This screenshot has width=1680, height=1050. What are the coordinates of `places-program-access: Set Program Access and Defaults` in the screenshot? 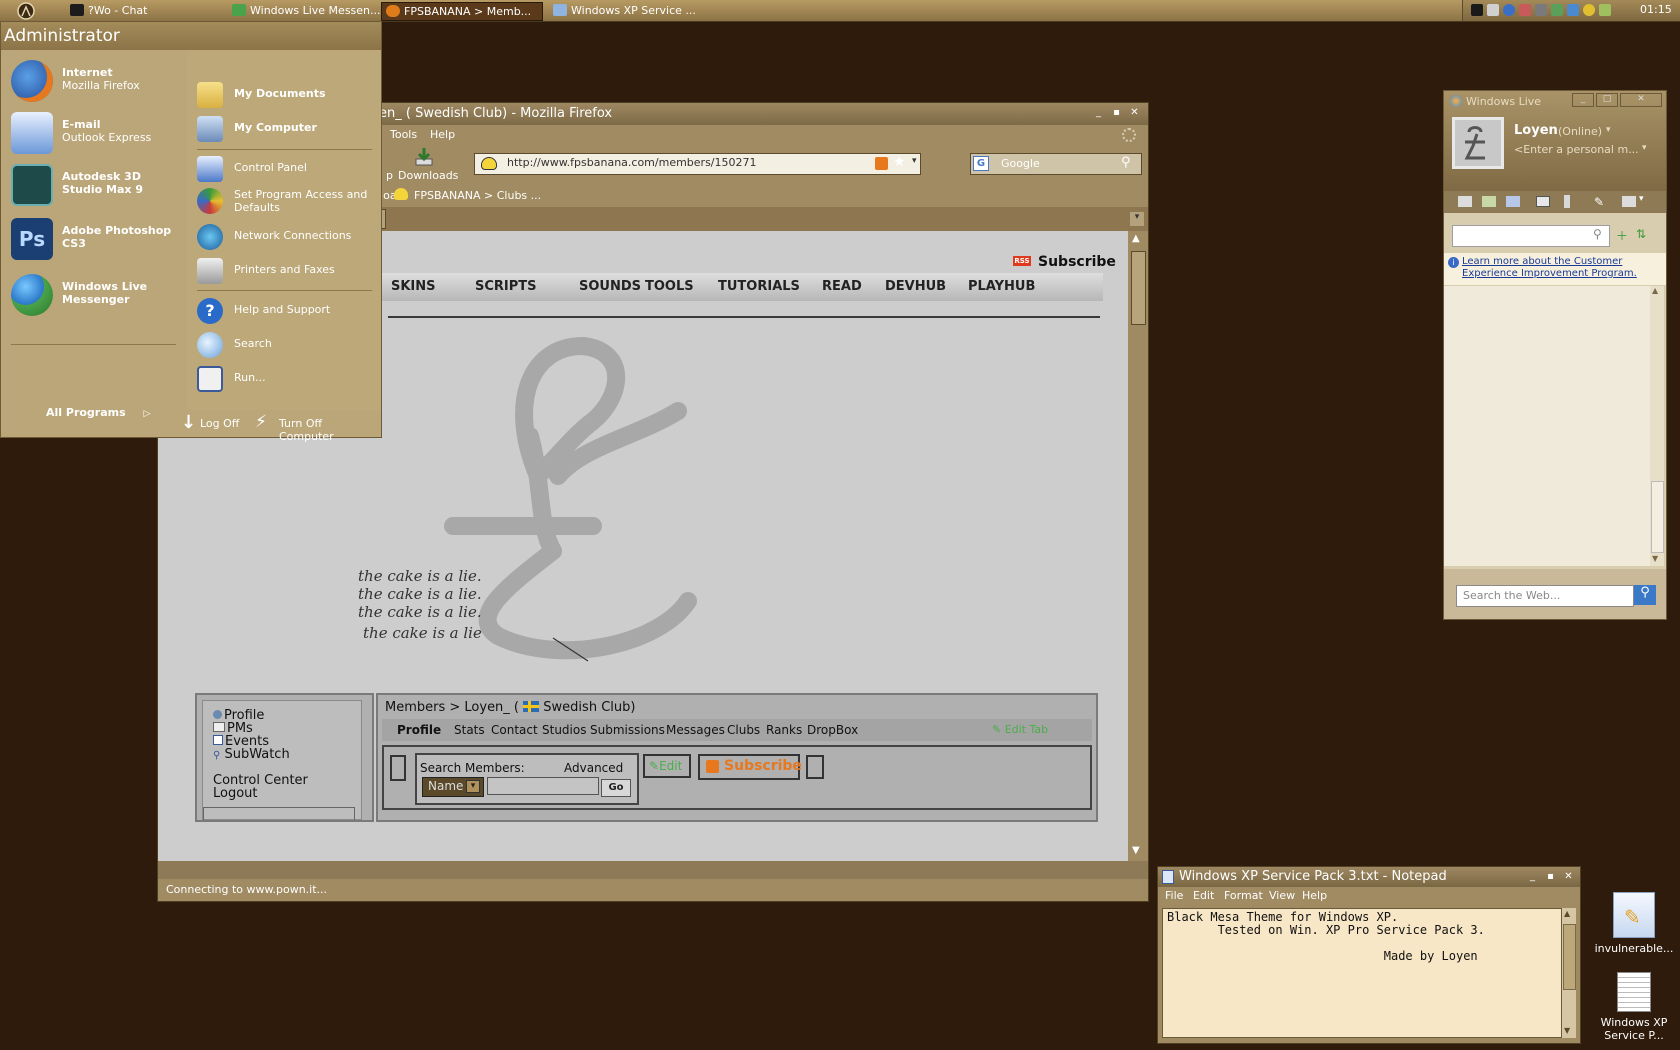 It's located at (287, 204).